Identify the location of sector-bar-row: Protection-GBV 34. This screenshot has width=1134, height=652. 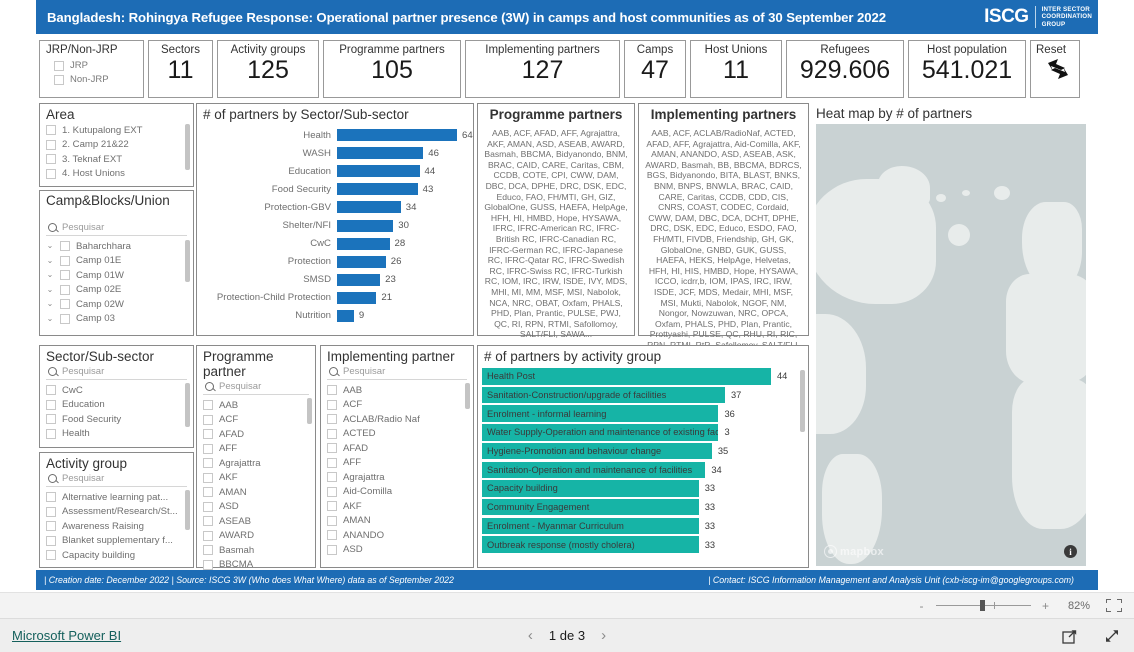
(335, 207).